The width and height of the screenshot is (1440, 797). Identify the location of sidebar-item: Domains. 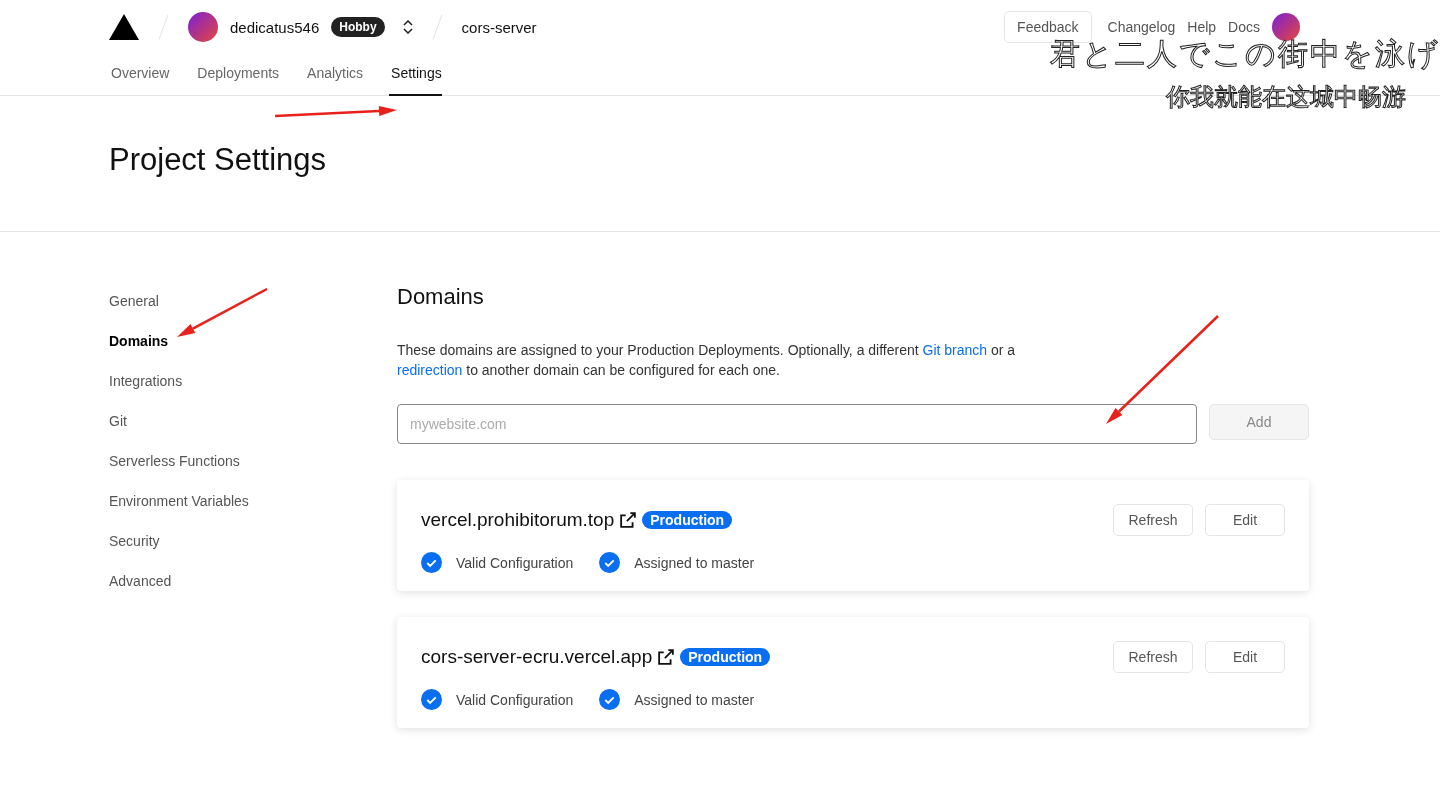
(253, 341).